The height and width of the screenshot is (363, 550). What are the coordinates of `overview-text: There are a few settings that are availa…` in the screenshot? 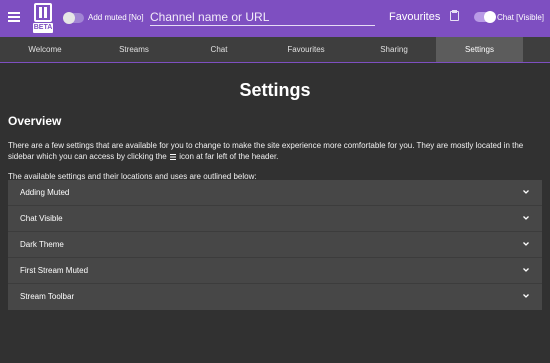 It's located at (266, 151).